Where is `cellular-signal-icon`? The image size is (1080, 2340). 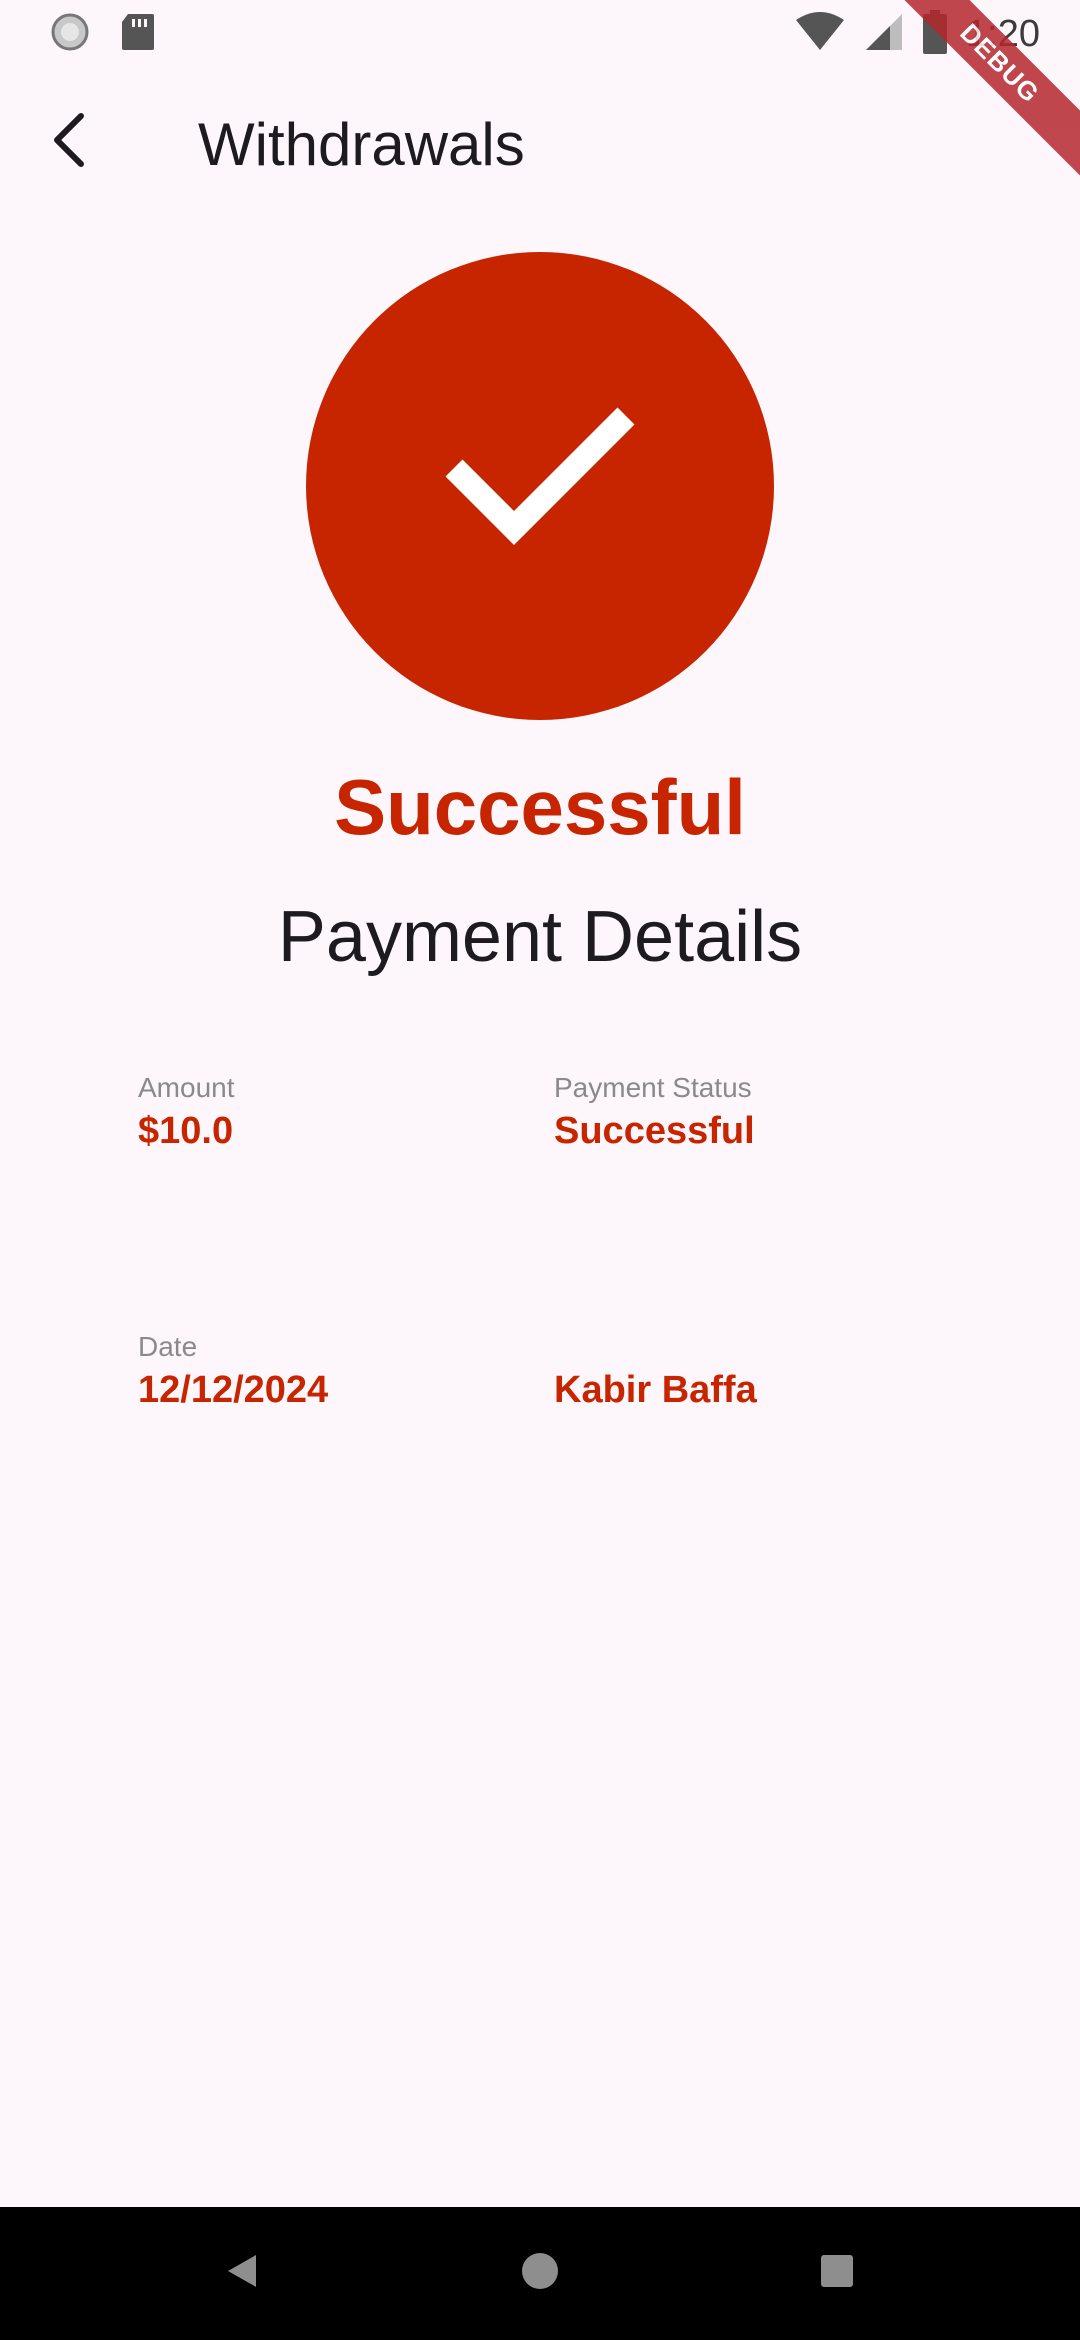
cellular-signal-icon is located at coordinates (884, 34).